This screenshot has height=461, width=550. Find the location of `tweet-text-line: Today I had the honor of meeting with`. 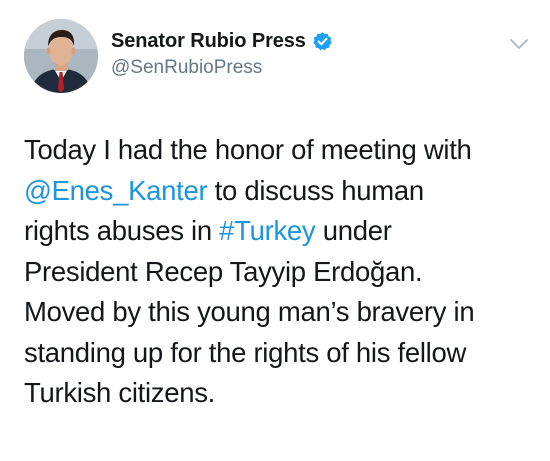

tweet-text-line: Today I had the honor of meeting with is located at coordinates (248, 149).